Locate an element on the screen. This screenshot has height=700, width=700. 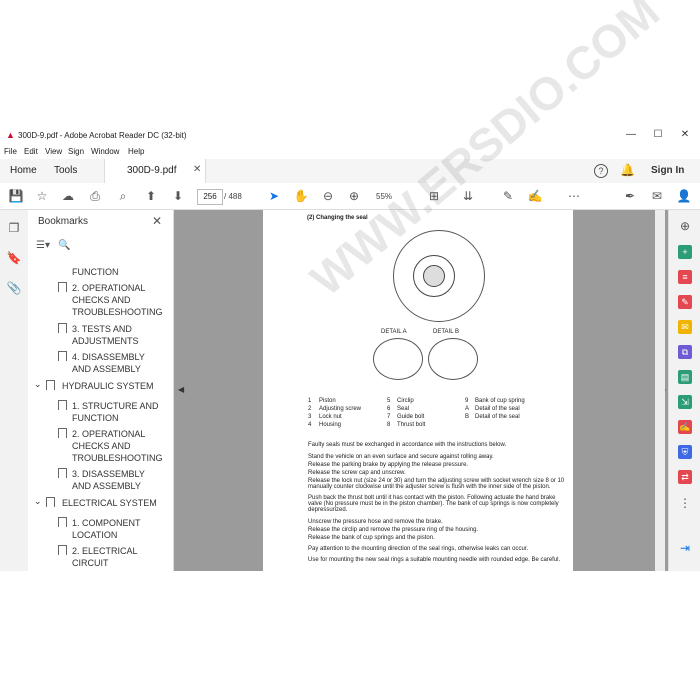
legend-num: 2 is located at coordinates (310, 409).